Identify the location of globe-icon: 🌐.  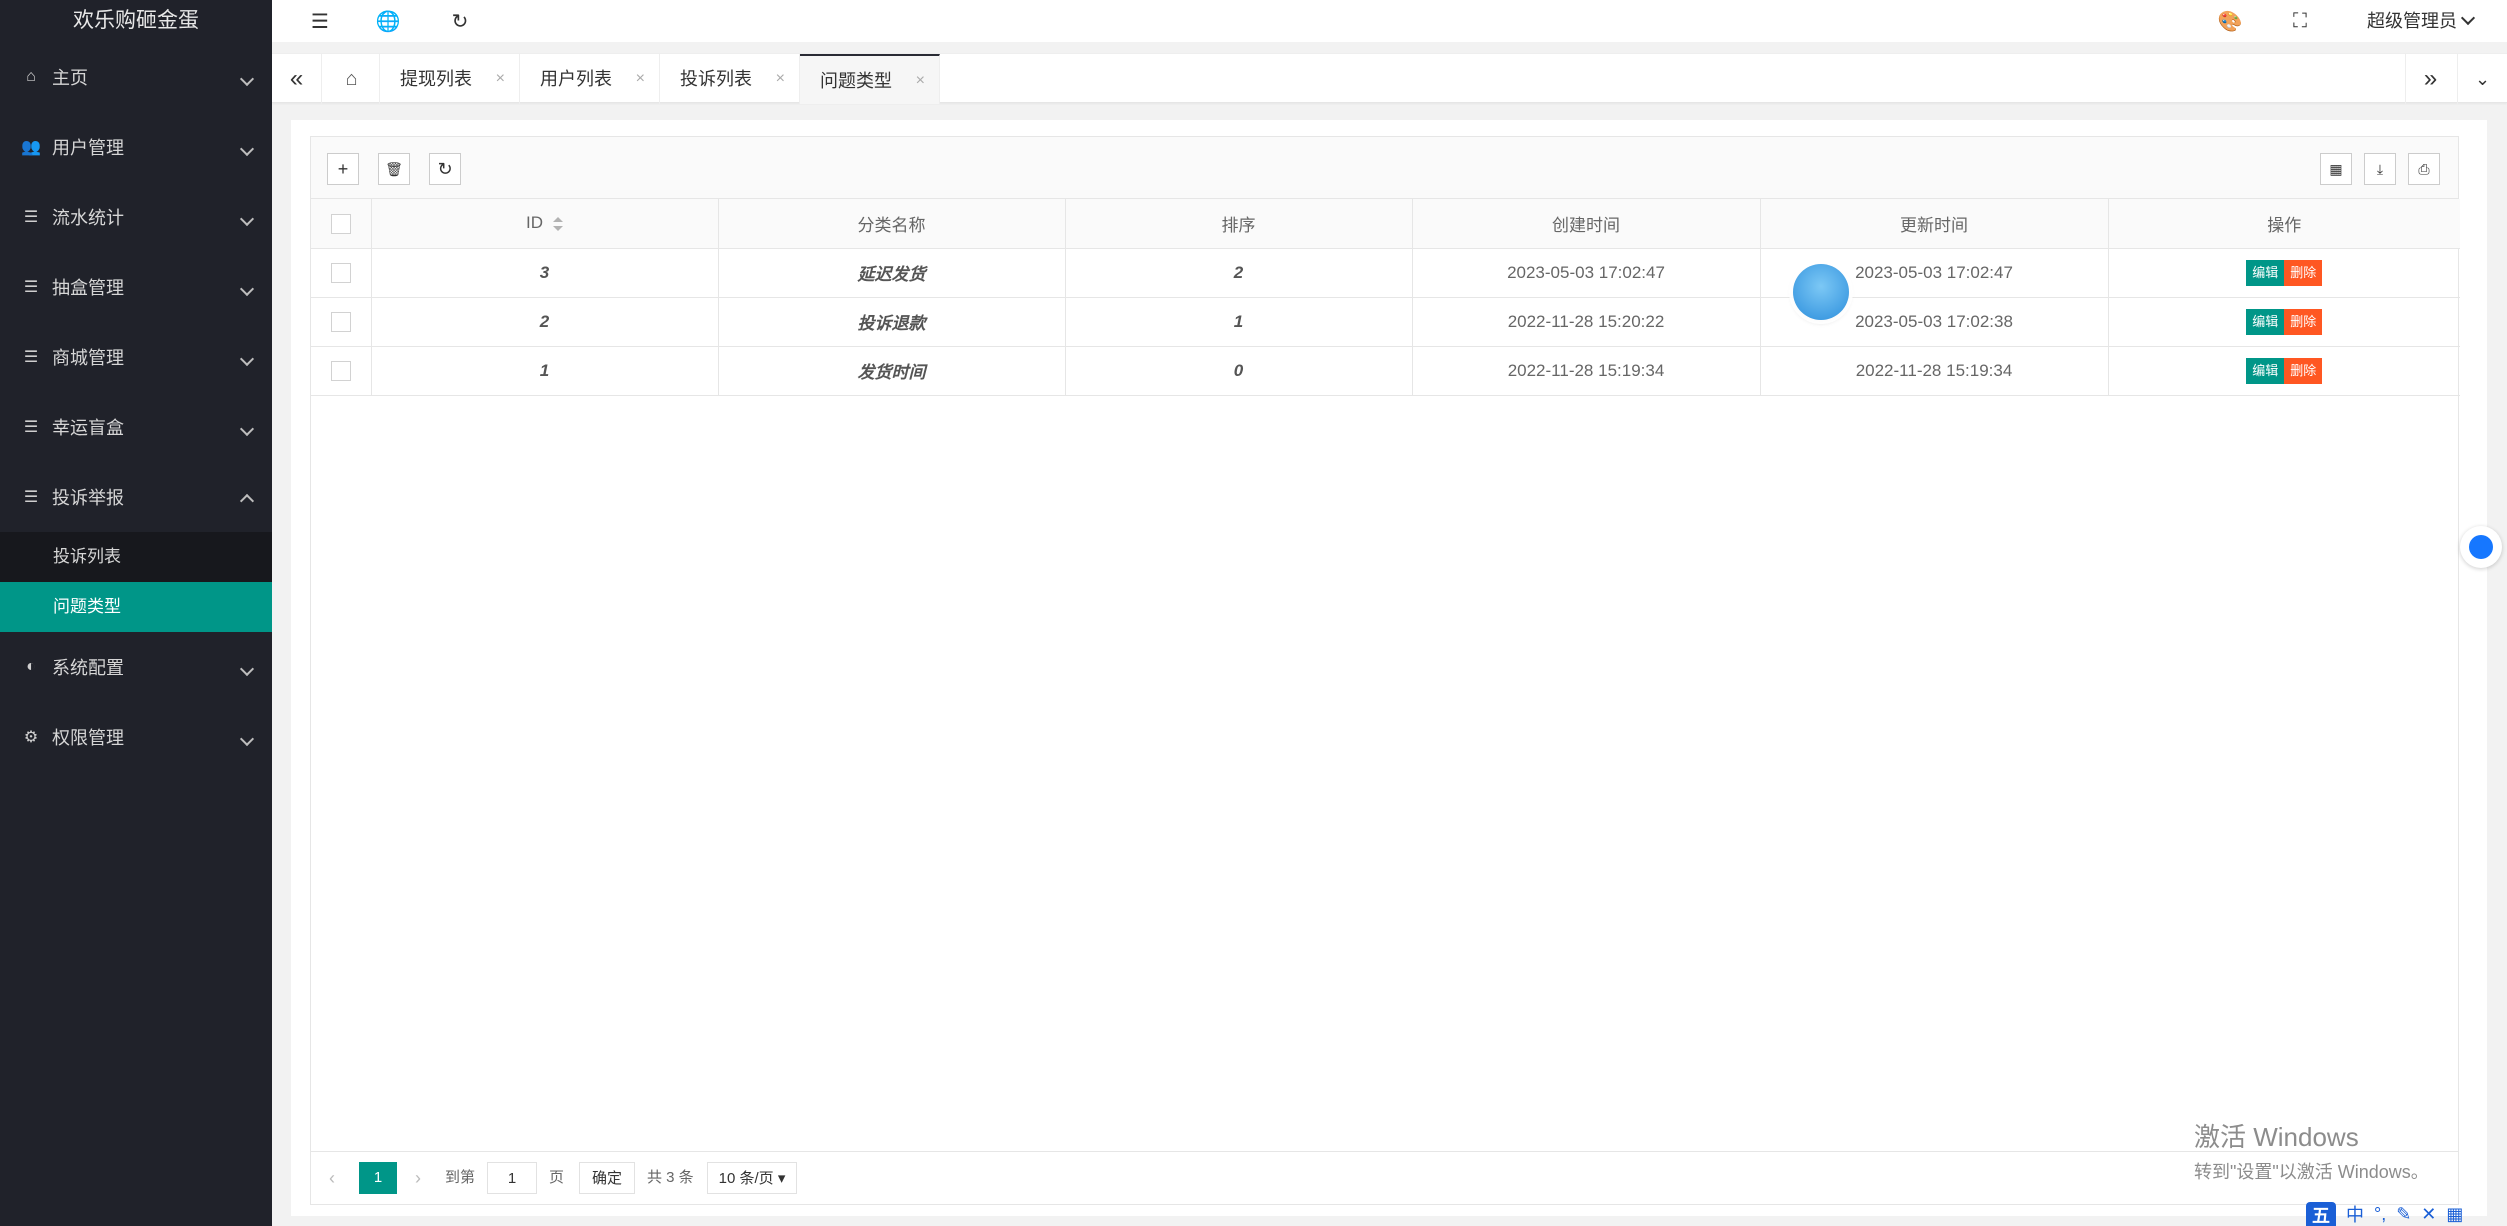
(388, 21).